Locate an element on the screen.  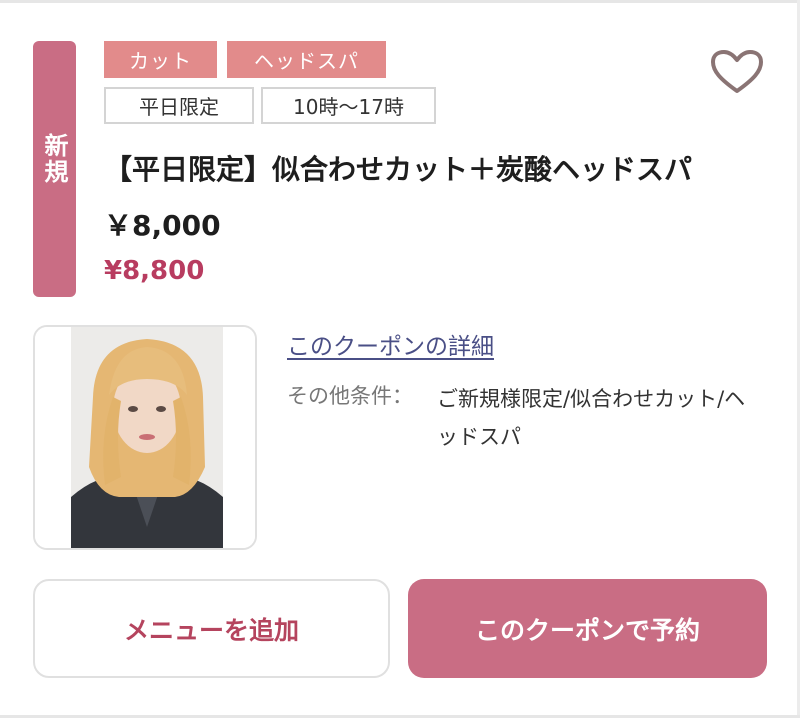
coupon-price: ¥8,800 is located at coordinates (154, 271).